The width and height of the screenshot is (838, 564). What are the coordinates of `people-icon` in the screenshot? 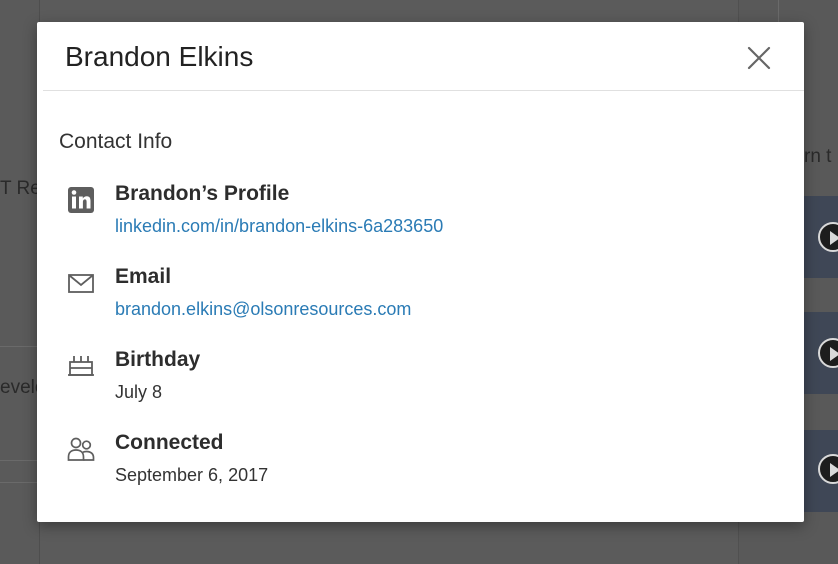 It's located at (81, 449).